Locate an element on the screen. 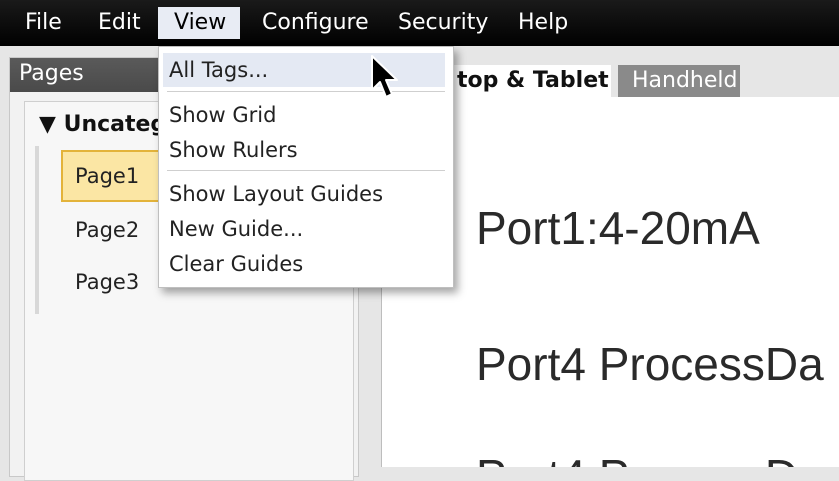 The image size is (839, 481). menu-item-show-layout-guides: Show Layout Guides is located at coordinates (304, 194).